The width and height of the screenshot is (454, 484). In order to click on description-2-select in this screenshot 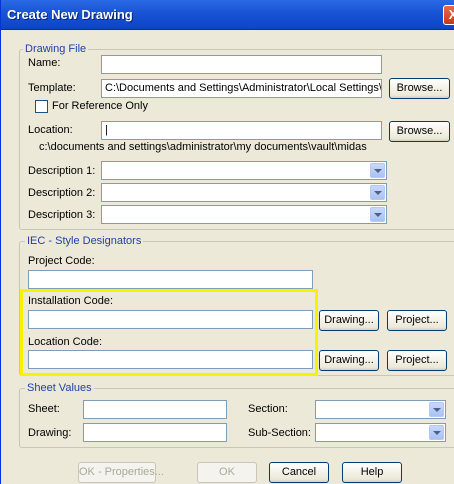, I will do `click(244, 192)`.